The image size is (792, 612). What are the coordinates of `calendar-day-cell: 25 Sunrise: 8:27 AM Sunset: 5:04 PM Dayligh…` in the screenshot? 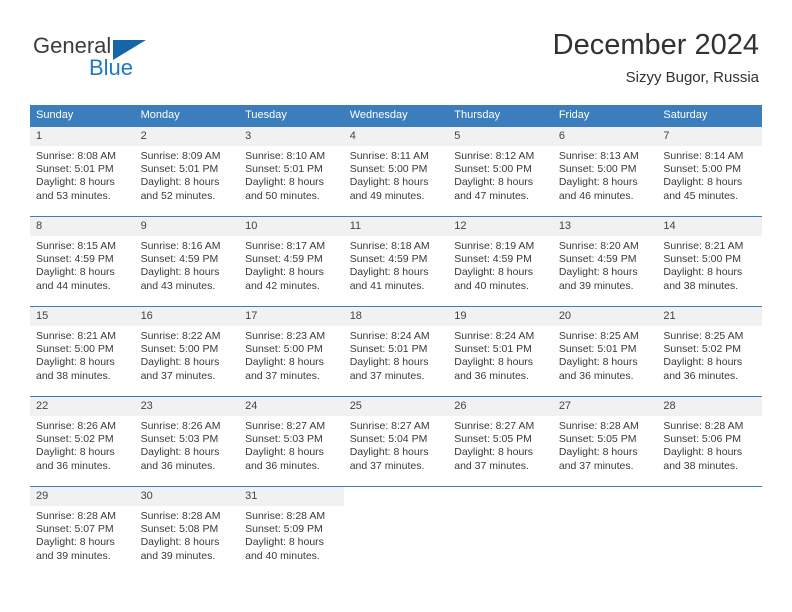 It's located at (396, 441).